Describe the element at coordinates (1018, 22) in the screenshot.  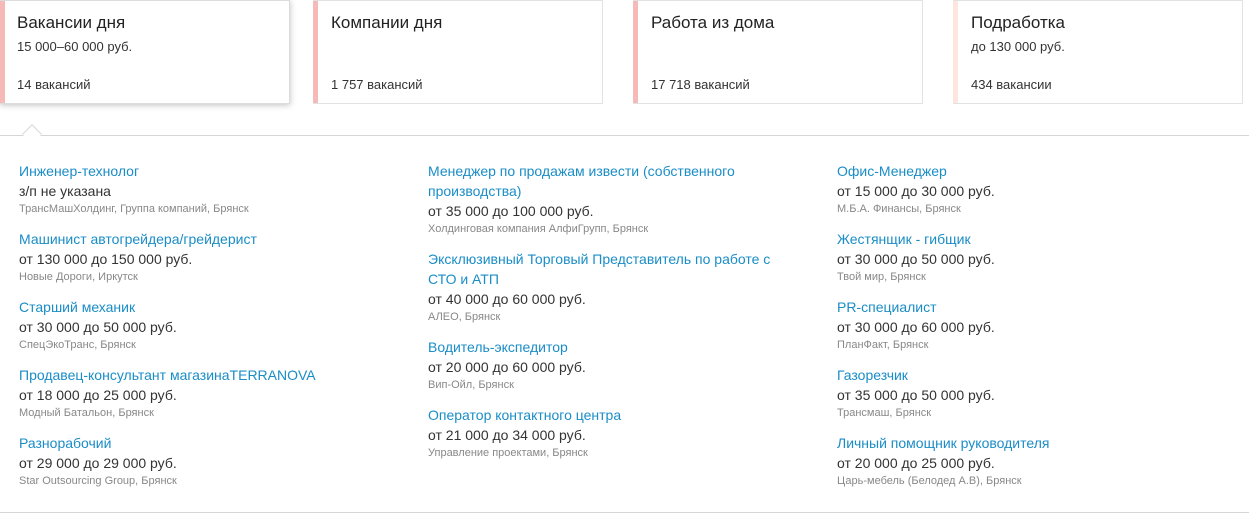
I see `tab-title: Подработка` at that location.